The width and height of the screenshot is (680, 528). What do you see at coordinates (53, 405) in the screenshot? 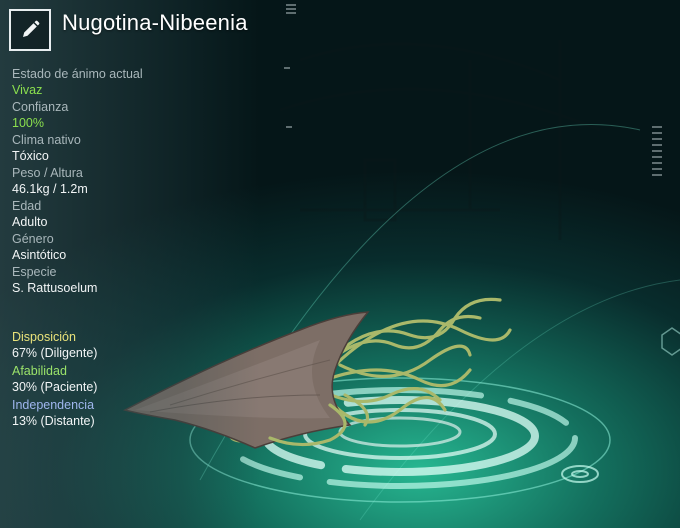
I see `trait-label: Independencia` at bounding box center [53, 405].